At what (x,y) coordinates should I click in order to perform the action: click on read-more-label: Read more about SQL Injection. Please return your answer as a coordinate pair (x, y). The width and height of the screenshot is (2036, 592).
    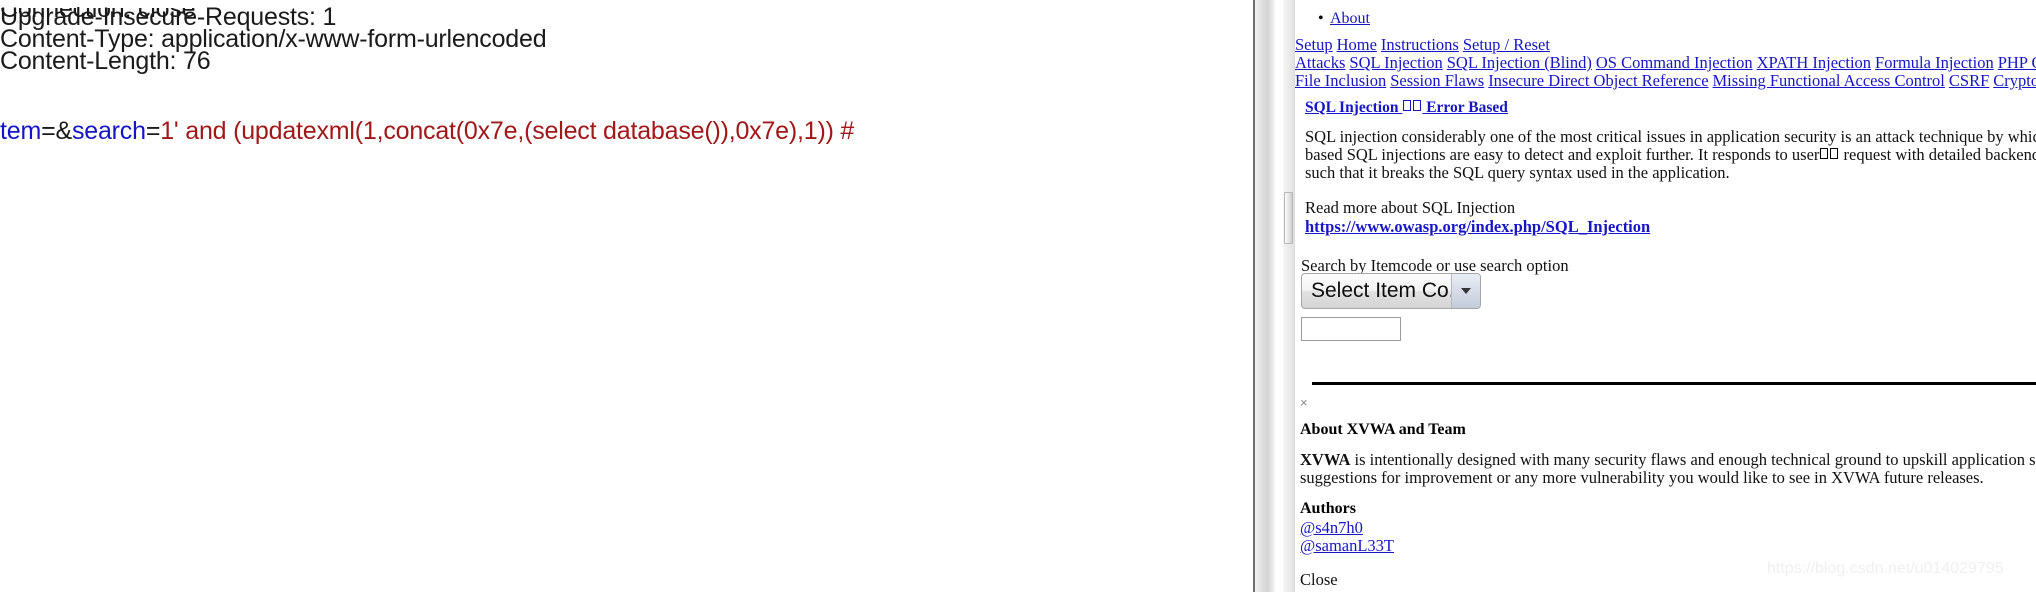
    Looking at the image, I should click on (1410, 207).